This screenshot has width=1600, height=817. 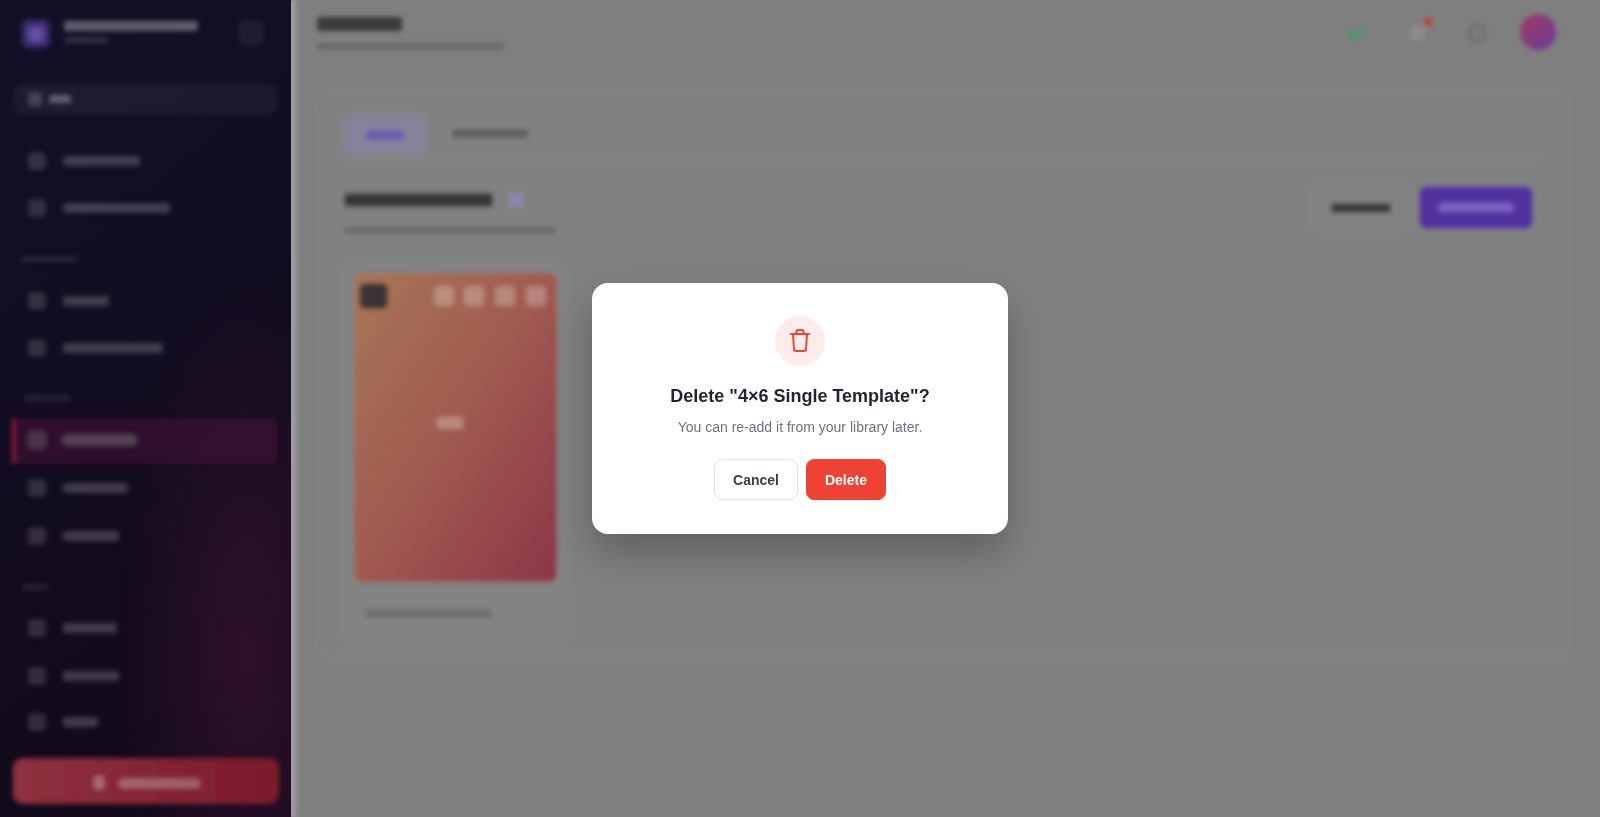 What do you see at coordinates (800, 340) in the screenshot?
I see `trash-icon` at bounding box center [800, 340].